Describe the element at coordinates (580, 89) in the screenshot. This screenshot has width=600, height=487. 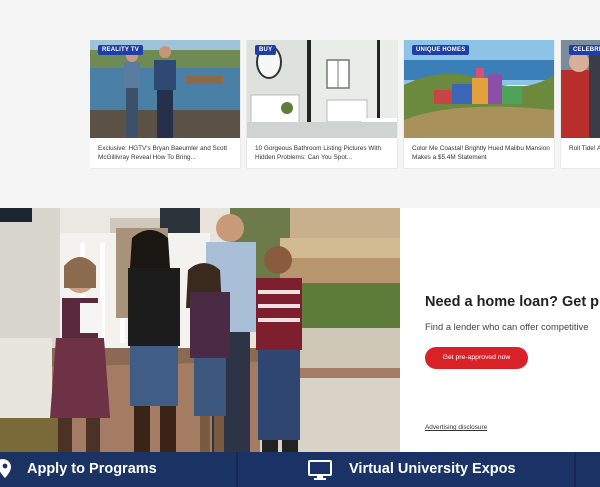
I see `article-image-celebrity: CELEBRIT` at that location.